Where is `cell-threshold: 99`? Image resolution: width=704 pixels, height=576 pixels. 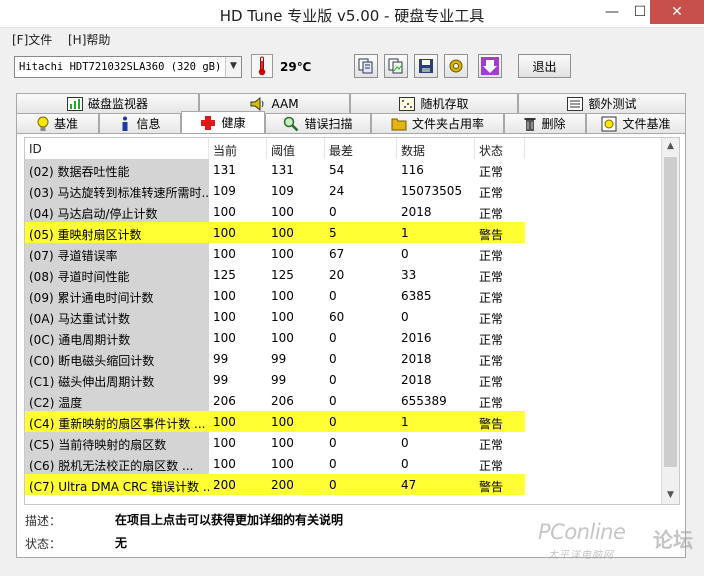
cell-threshold: 99 is located at coordinates (279, 380).